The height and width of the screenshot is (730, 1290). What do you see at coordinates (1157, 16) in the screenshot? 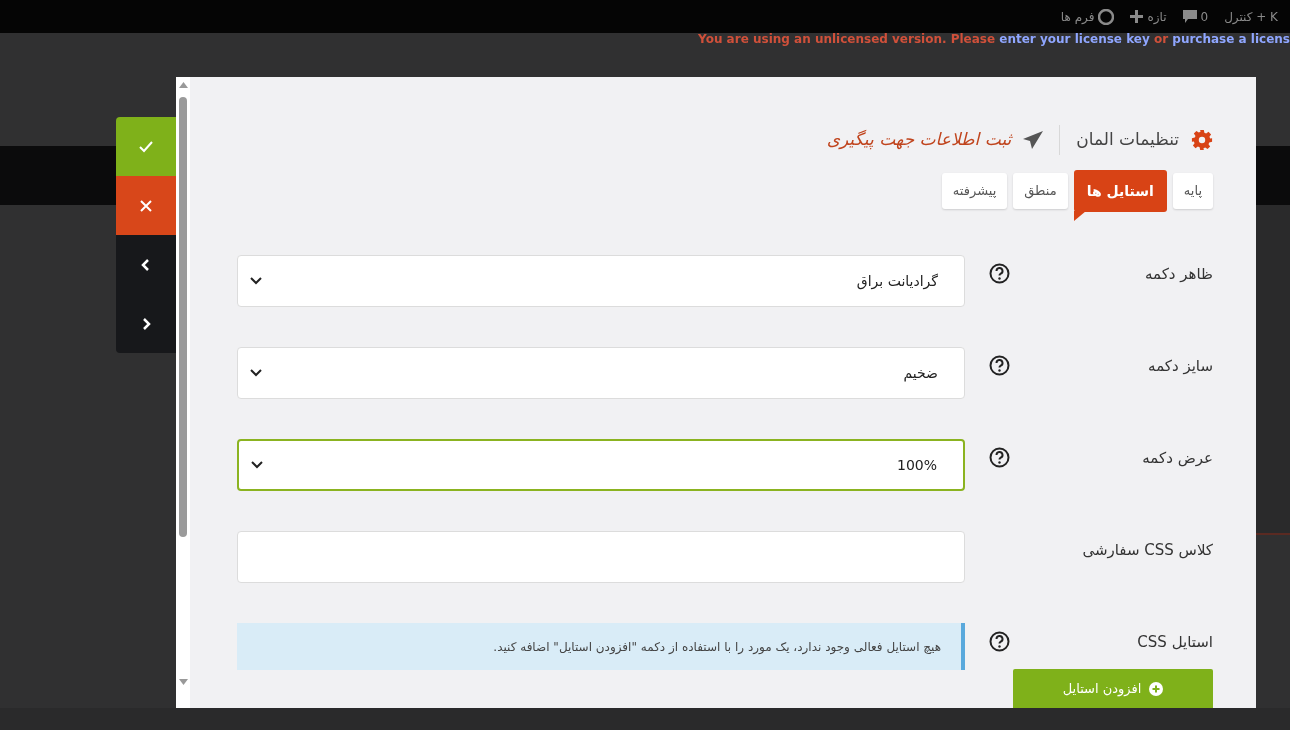
I see `admin-bar-link: تازه` at bounding box center [1157, 16].